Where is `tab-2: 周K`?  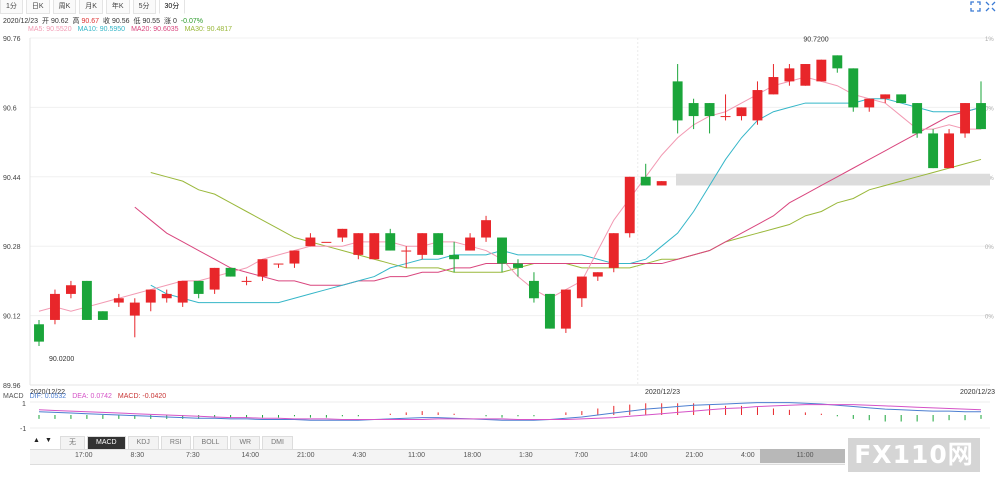 tab-2: 周K is located at coordinates (64, 7).